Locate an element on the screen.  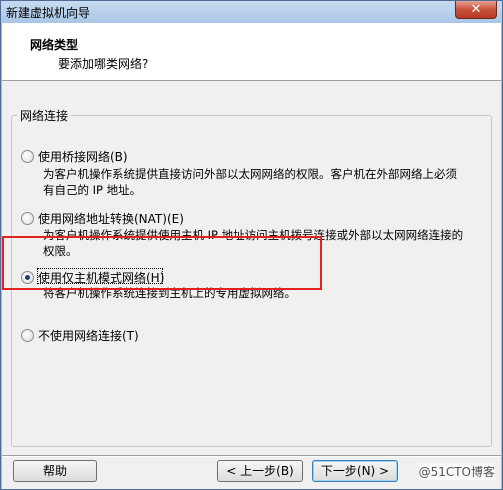
no-network-radio is located at coordinates (27, 335).